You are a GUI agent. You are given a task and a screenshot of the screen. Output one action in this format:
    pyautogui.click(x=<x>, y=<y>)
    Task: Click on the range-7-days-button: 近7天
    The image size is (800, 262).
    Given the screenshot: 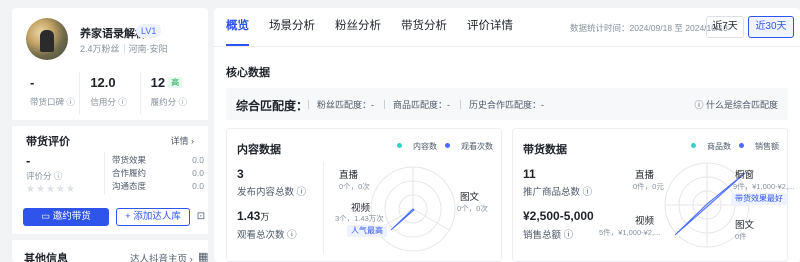 What is the action you would take?
    pyautogui.click(x=725, y=27)
    